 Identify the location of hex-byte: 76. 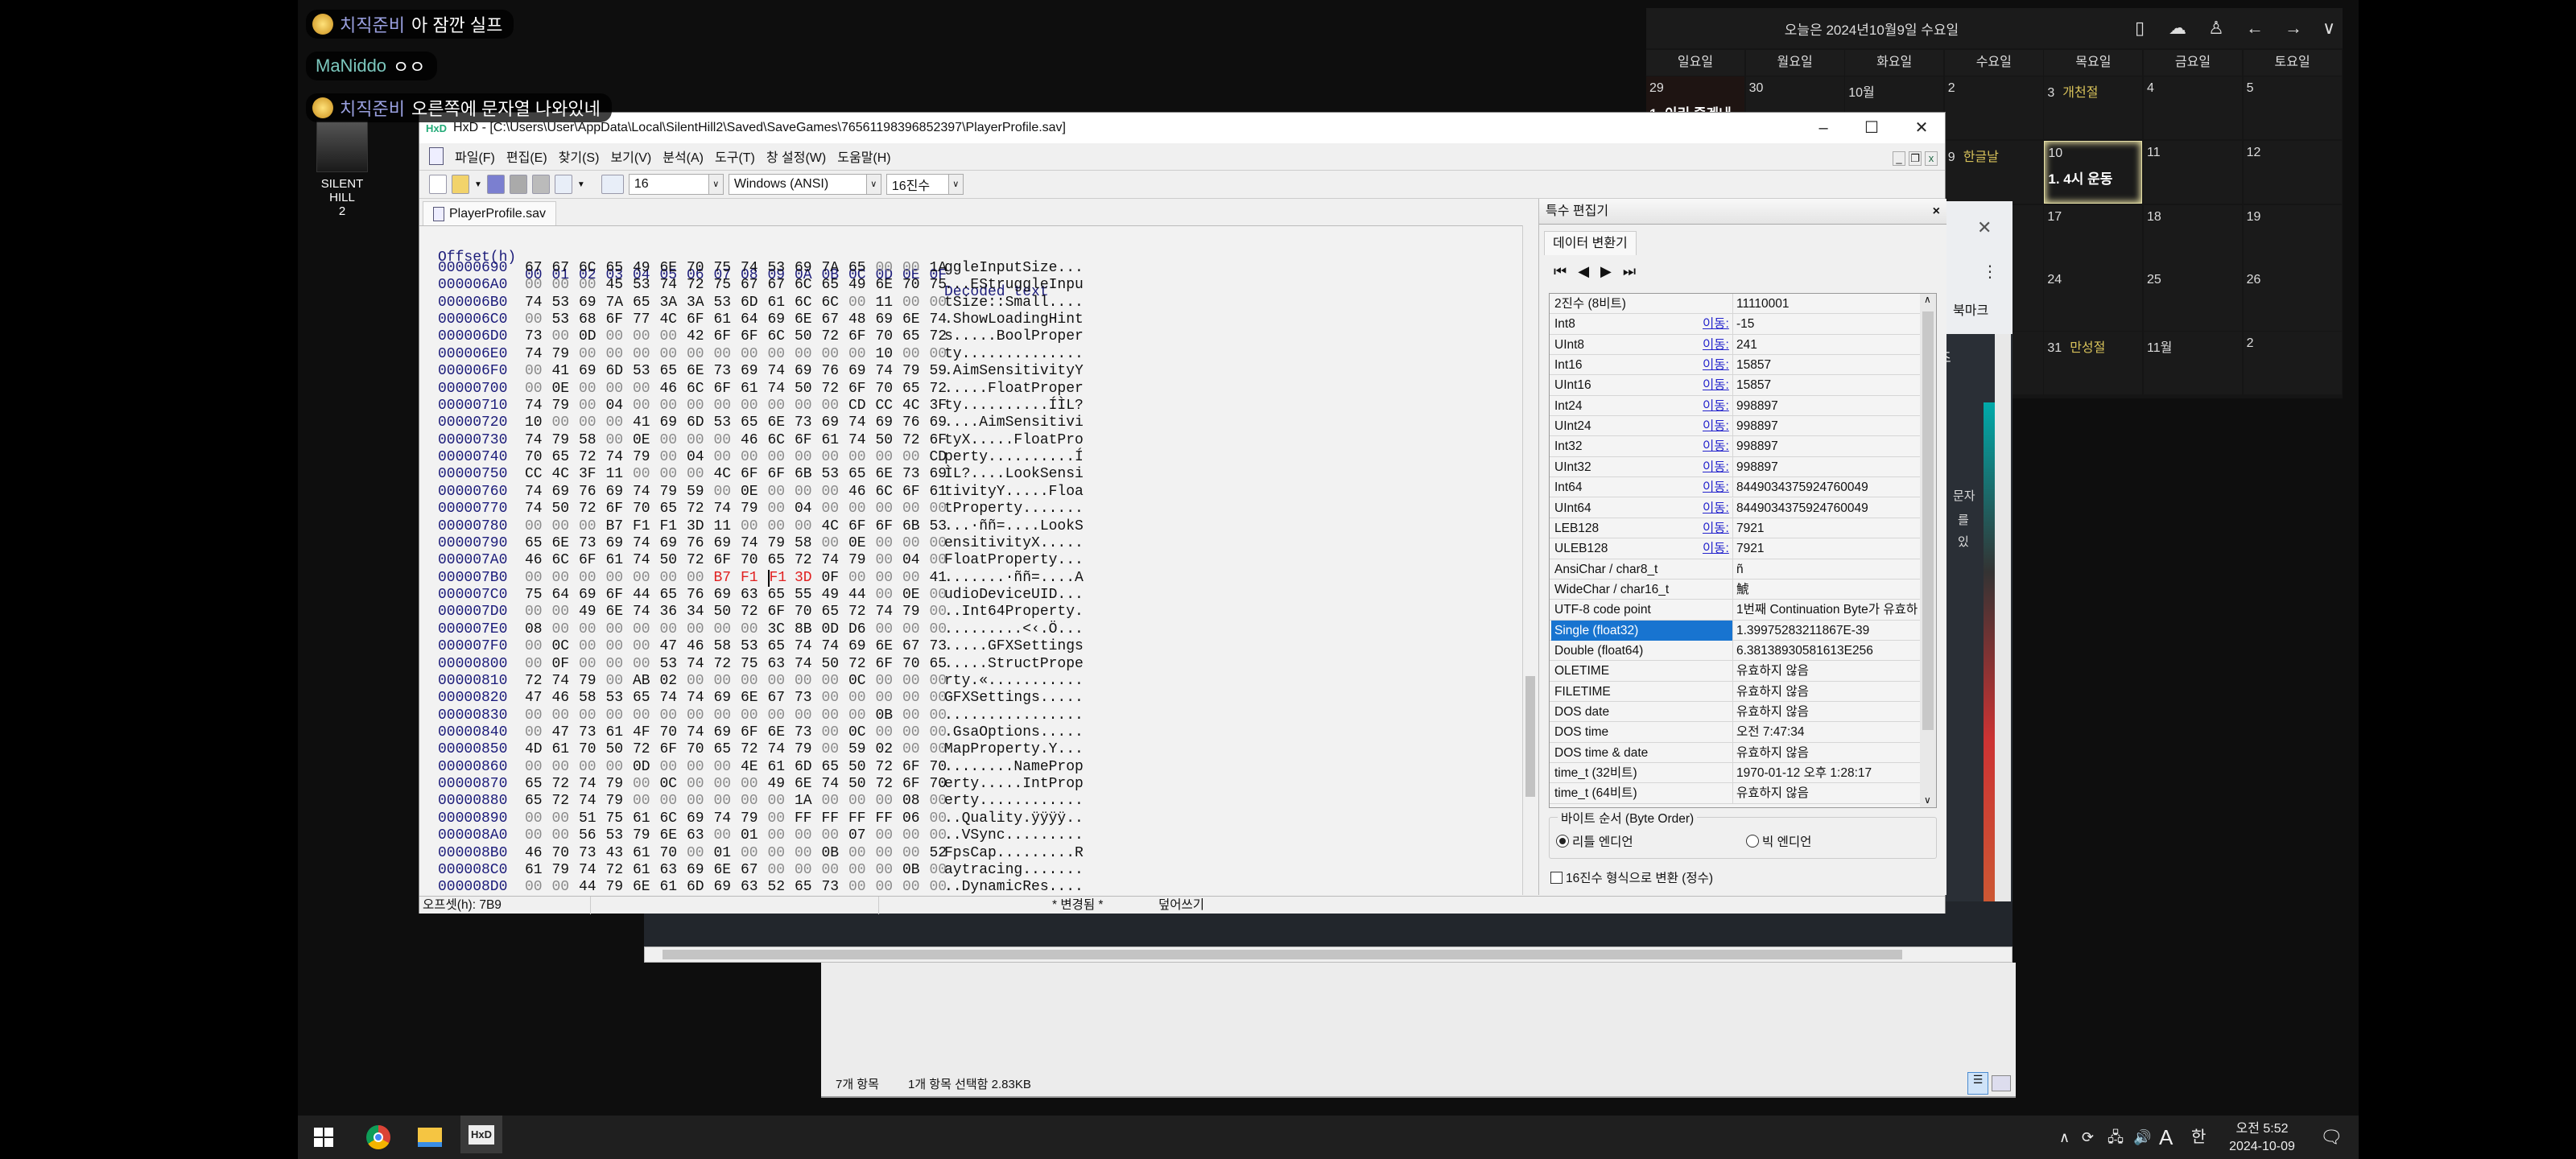
(916, 423).